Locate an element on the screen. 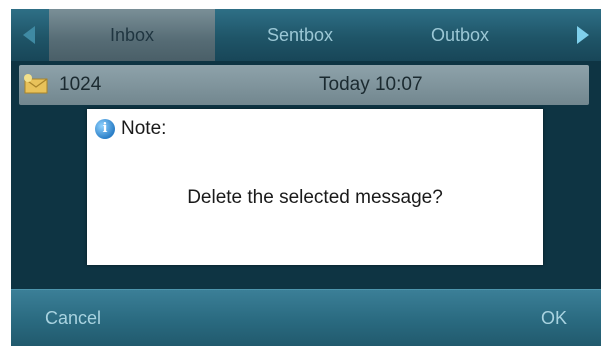  message-row: 1024 Today 10:07 is located at coordinates (304, 85).